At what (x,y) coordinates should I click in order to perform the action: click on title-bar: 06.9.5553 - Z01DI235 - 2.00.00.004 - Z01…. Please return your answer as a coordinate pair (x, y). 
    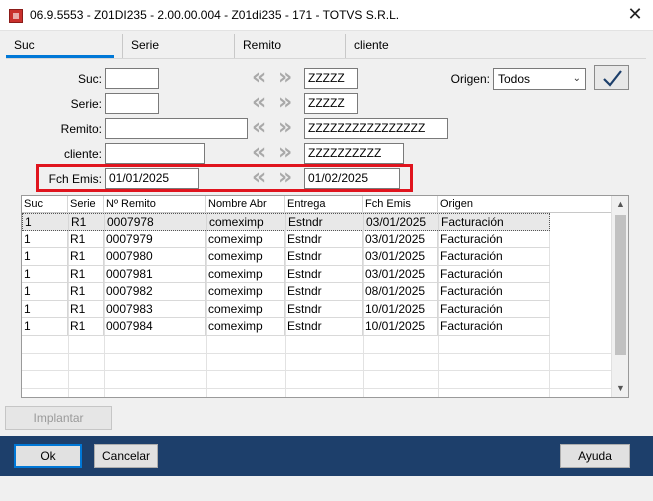
    Looking at the image, I should click on (326, 15).